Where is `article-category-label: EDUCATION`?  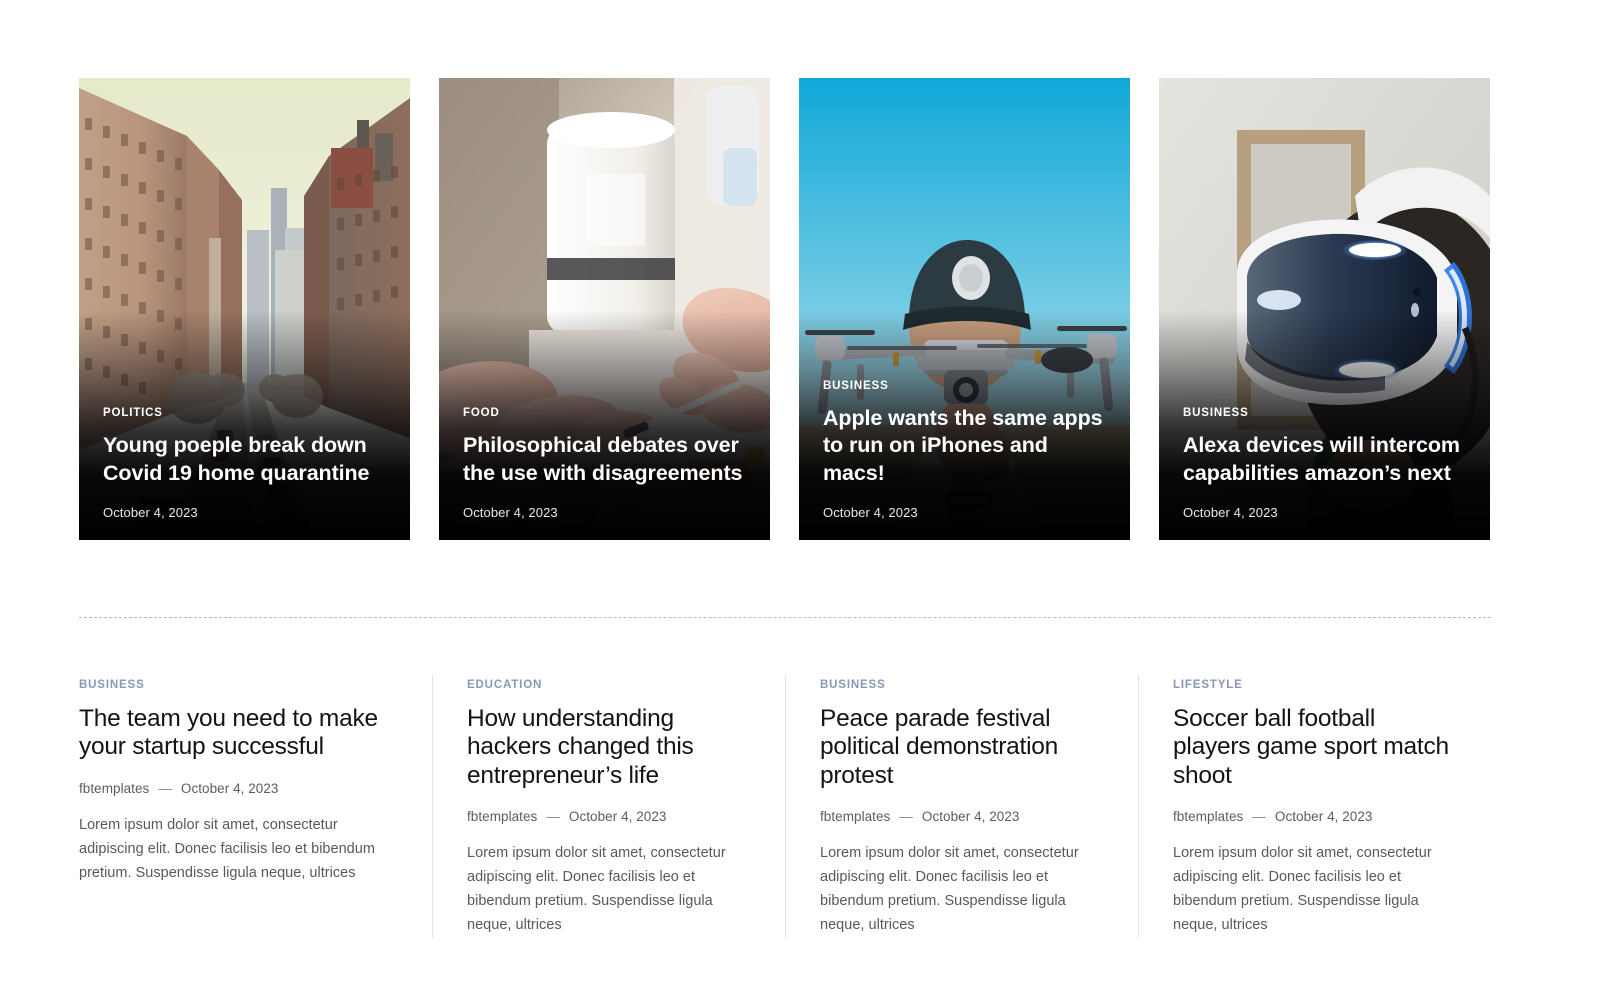 article-category-label: EDUCATION is located at coordinates (504, 685).